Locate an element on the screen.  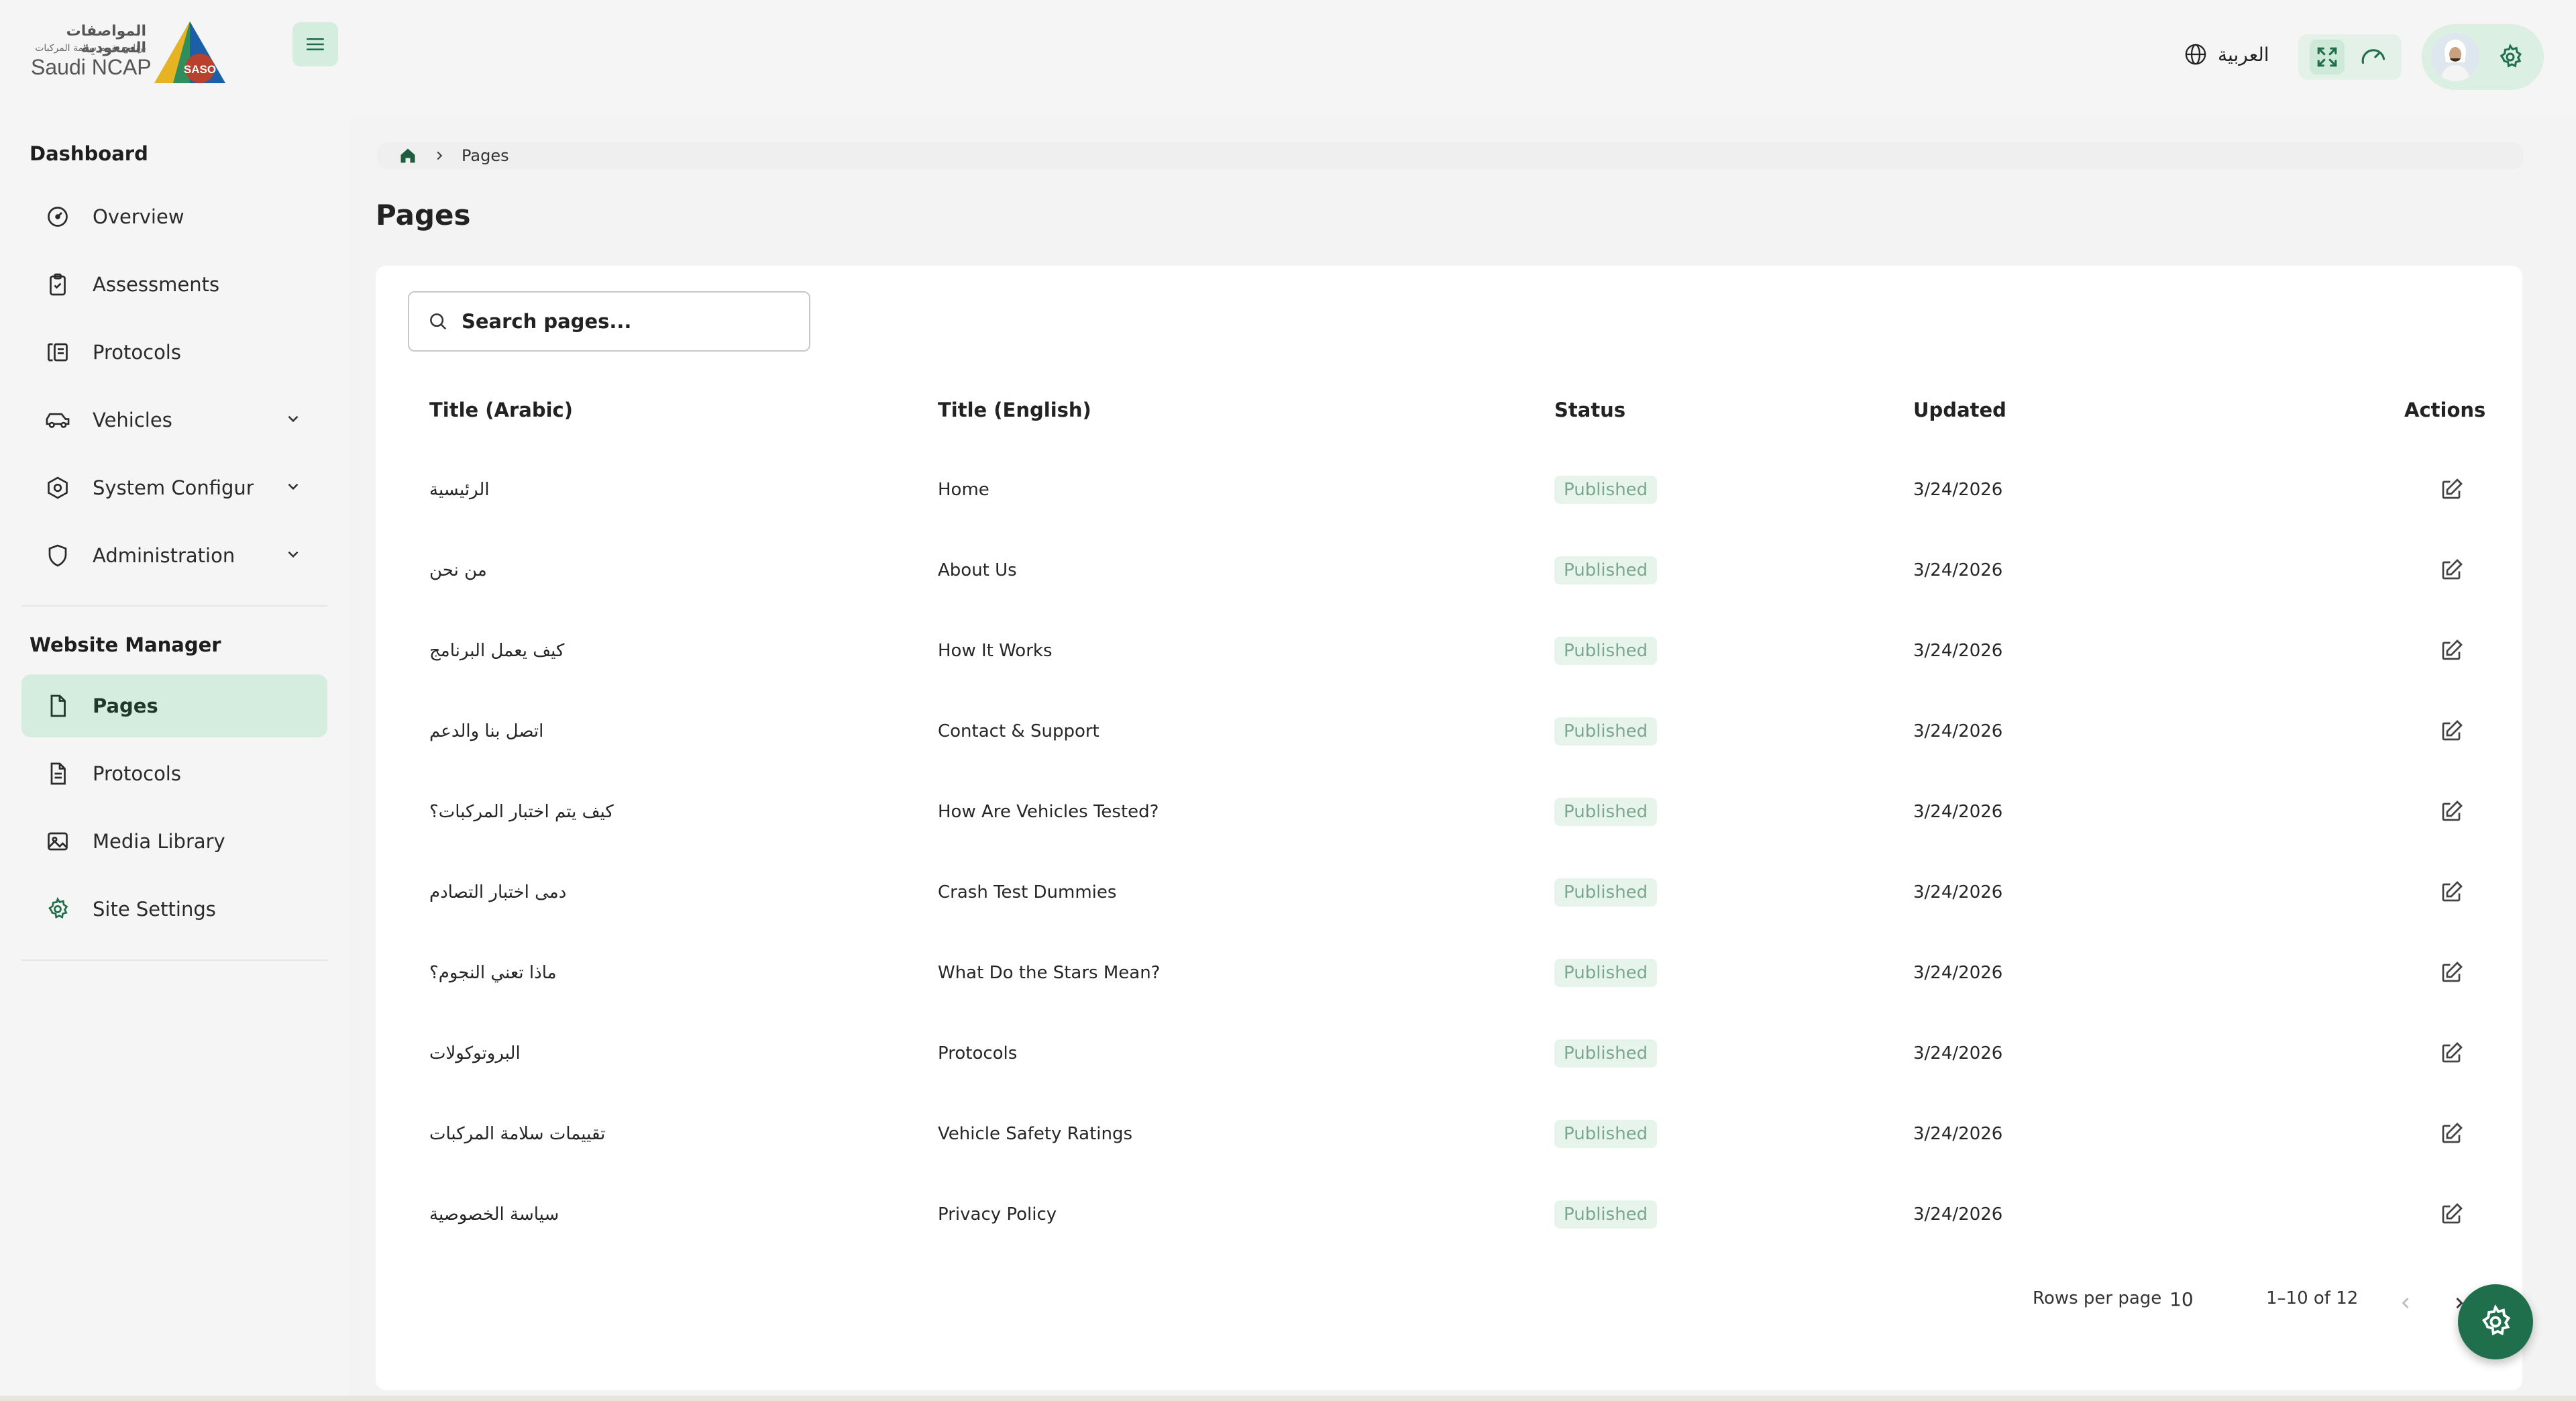
search-box is located at coordinates (609, 321).